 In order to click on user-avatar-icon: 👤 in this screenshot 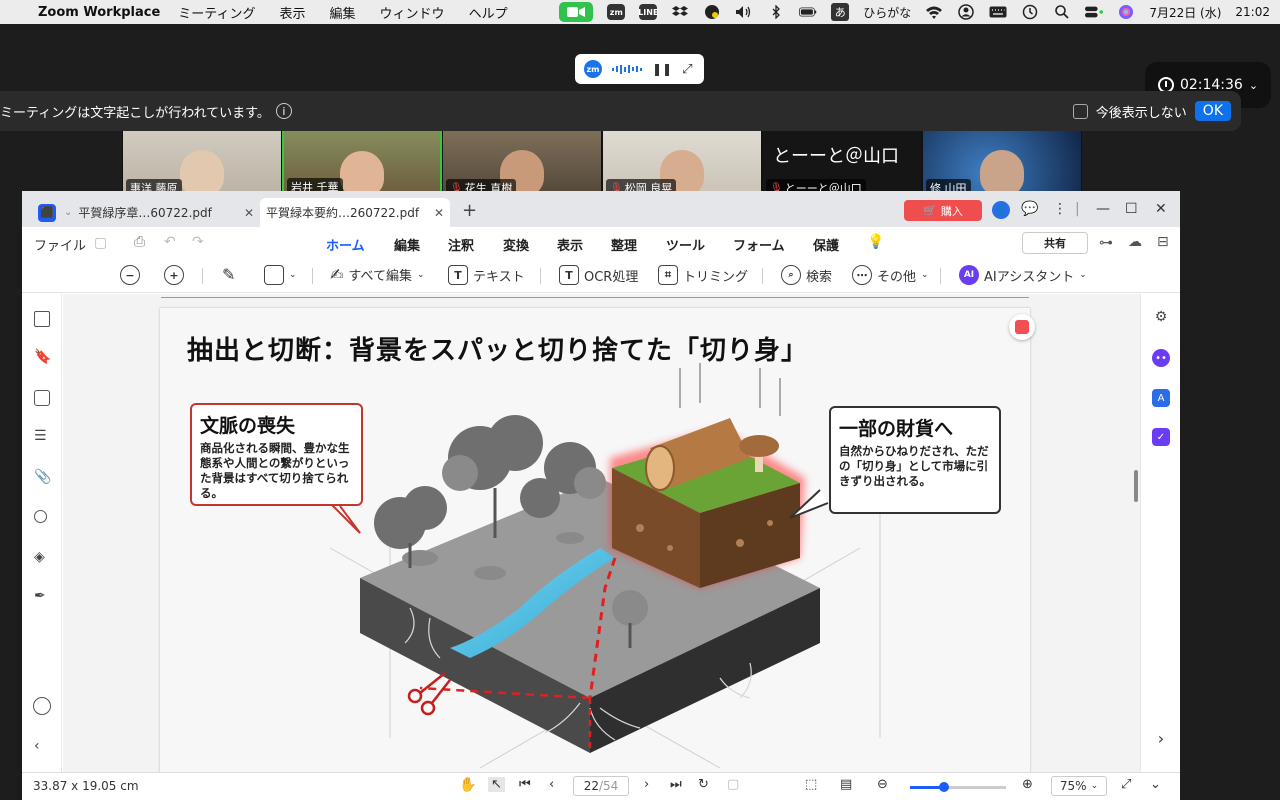, I will do `click(1001, 210)`.